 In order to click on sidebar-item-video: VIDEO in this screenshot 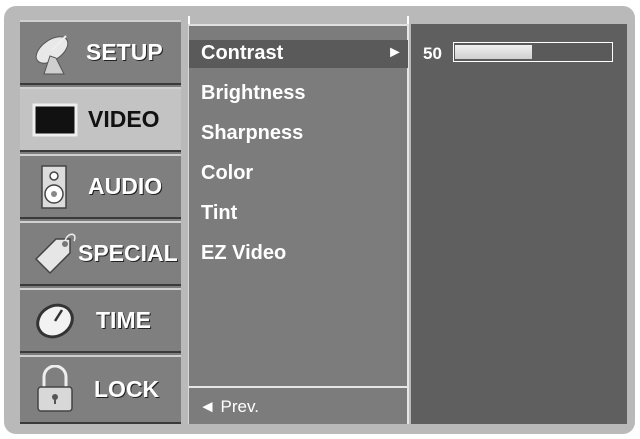, I will do `click(100, 119)`.